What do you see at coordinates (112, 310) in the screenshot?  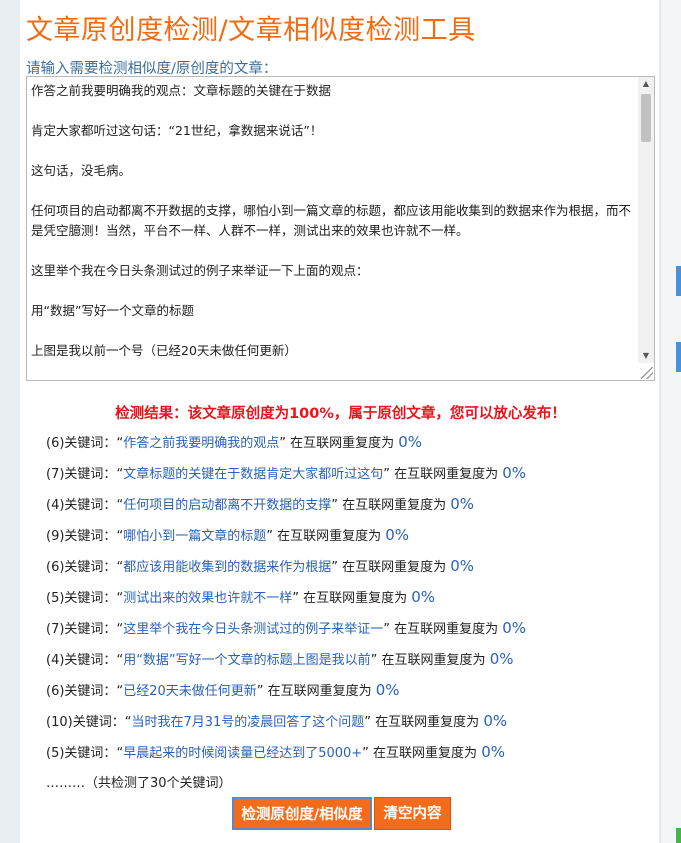 I see `article-paragraph: 用“数据”写好一个文章的标题` at bounding box center [112, 310].